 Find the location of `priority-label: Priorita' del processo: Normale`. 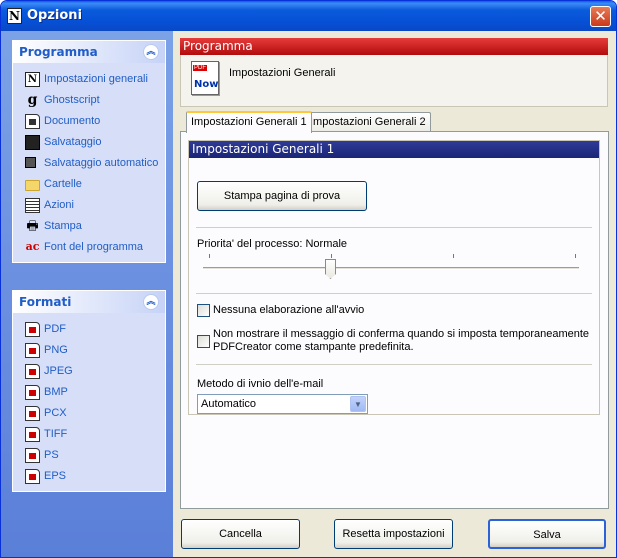

priority-label: Priorita' del processo: Normale is located at coordinates (272, 244).